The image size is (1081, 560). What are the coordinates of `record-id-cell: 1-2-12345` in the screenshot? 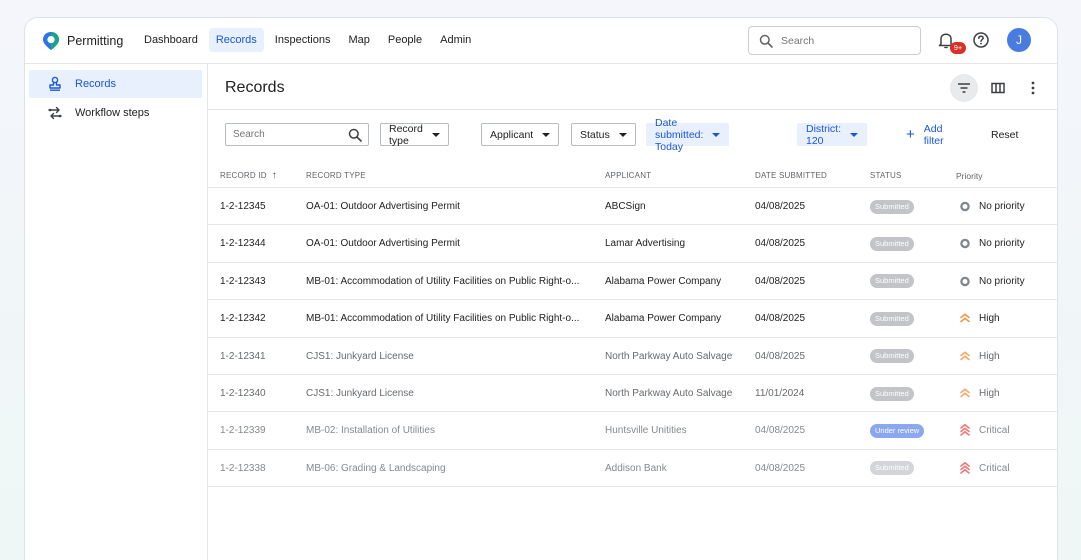 It's located at (243, 206).